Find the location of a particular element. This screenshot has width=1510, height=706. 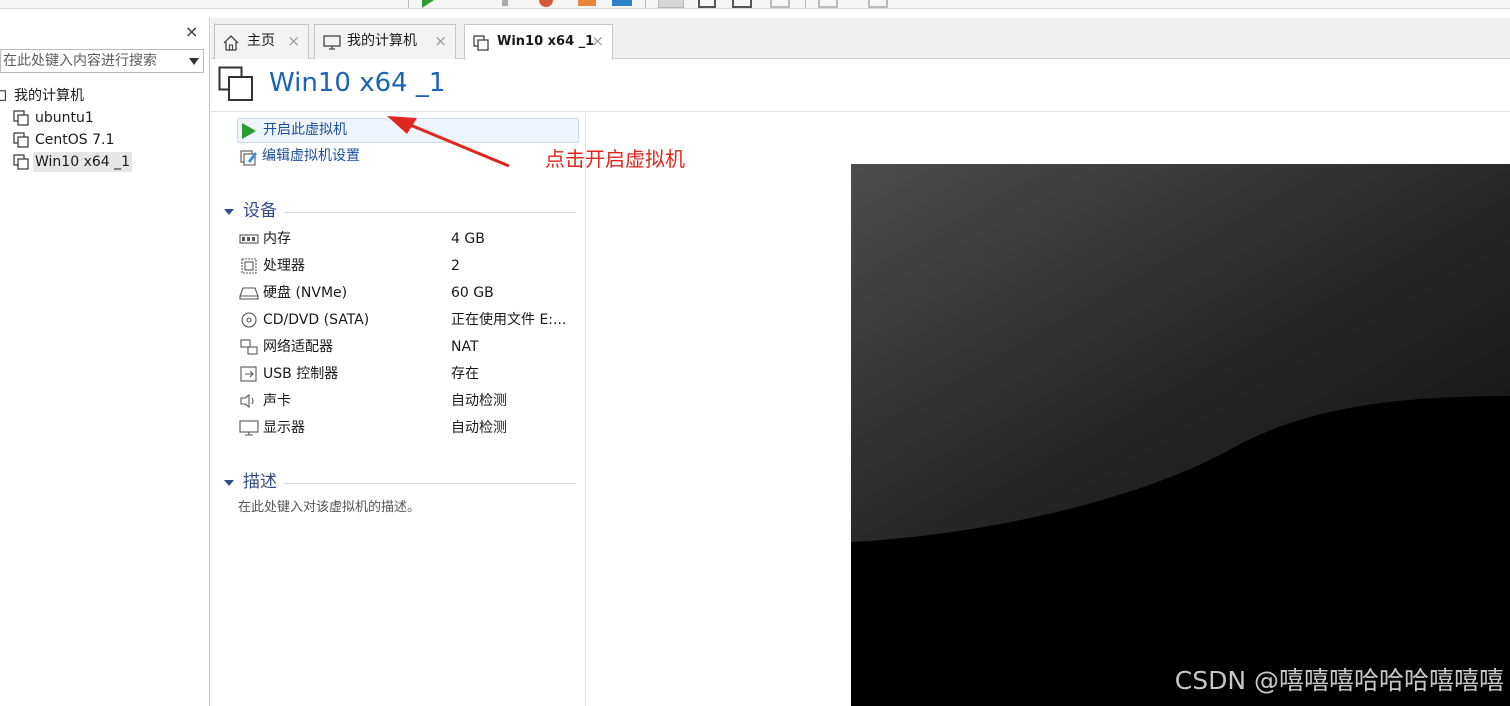

stretch-icon is located at coordinates (878, 4).